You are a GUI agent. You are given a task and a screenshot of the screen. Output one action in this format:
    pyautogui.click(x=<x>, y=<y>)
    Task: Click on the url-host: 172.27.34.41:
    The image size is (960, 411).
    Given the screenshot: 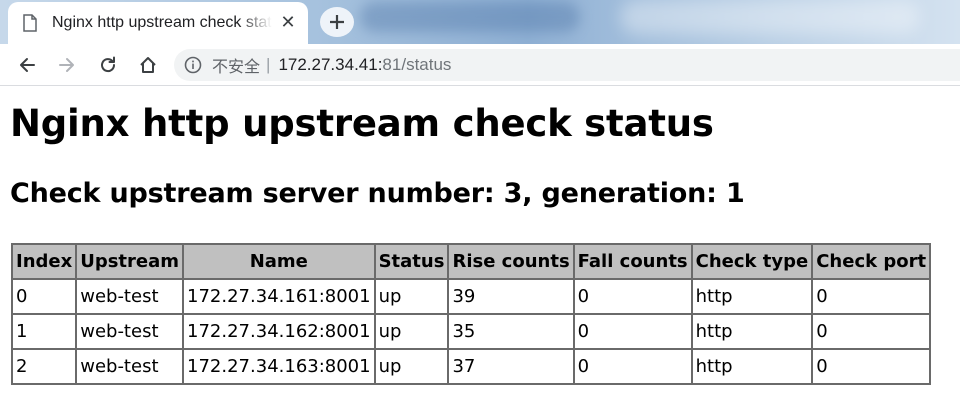 What is the action you would take?
    pyautogui.click(x=330, y=64)
    